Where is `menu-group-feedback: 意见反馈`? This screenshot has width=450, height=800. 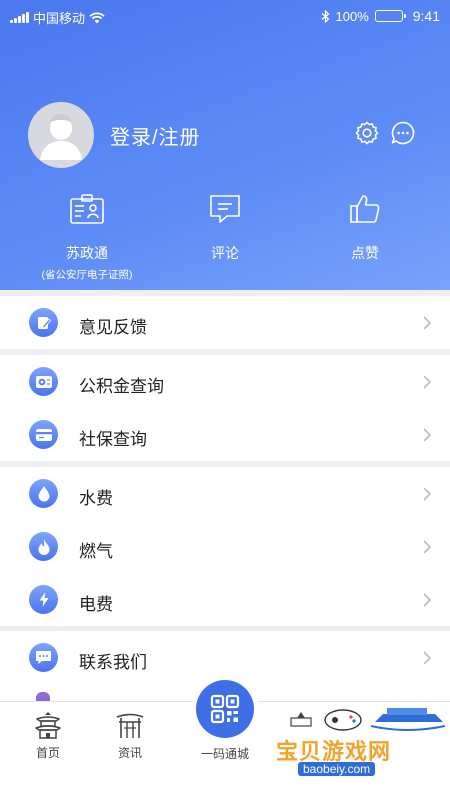
menu-group-feedback: 意见反馈 is located at coordinates (225, 322).